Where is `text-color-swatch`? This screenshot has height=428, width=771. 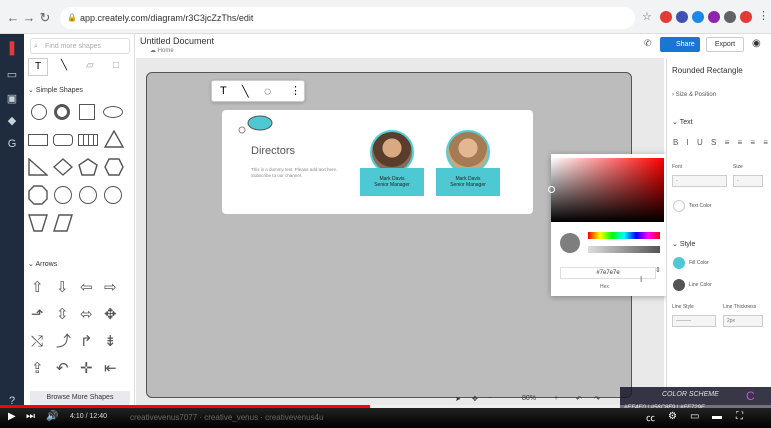
text-color-swatch is located at coordinates (679, 206).